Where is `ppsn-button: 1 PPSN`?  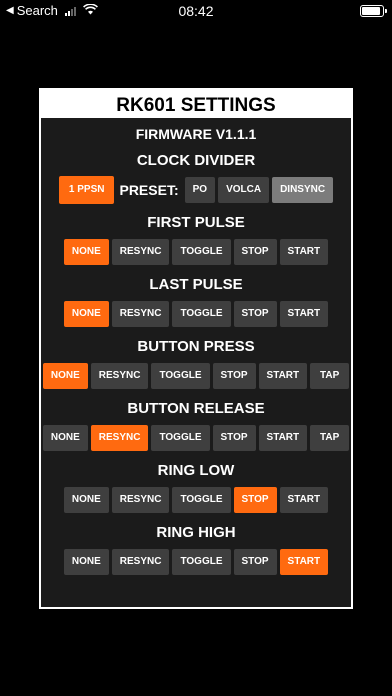
ppsn-button: 1 PPSN is located at coordinates (86, 190).